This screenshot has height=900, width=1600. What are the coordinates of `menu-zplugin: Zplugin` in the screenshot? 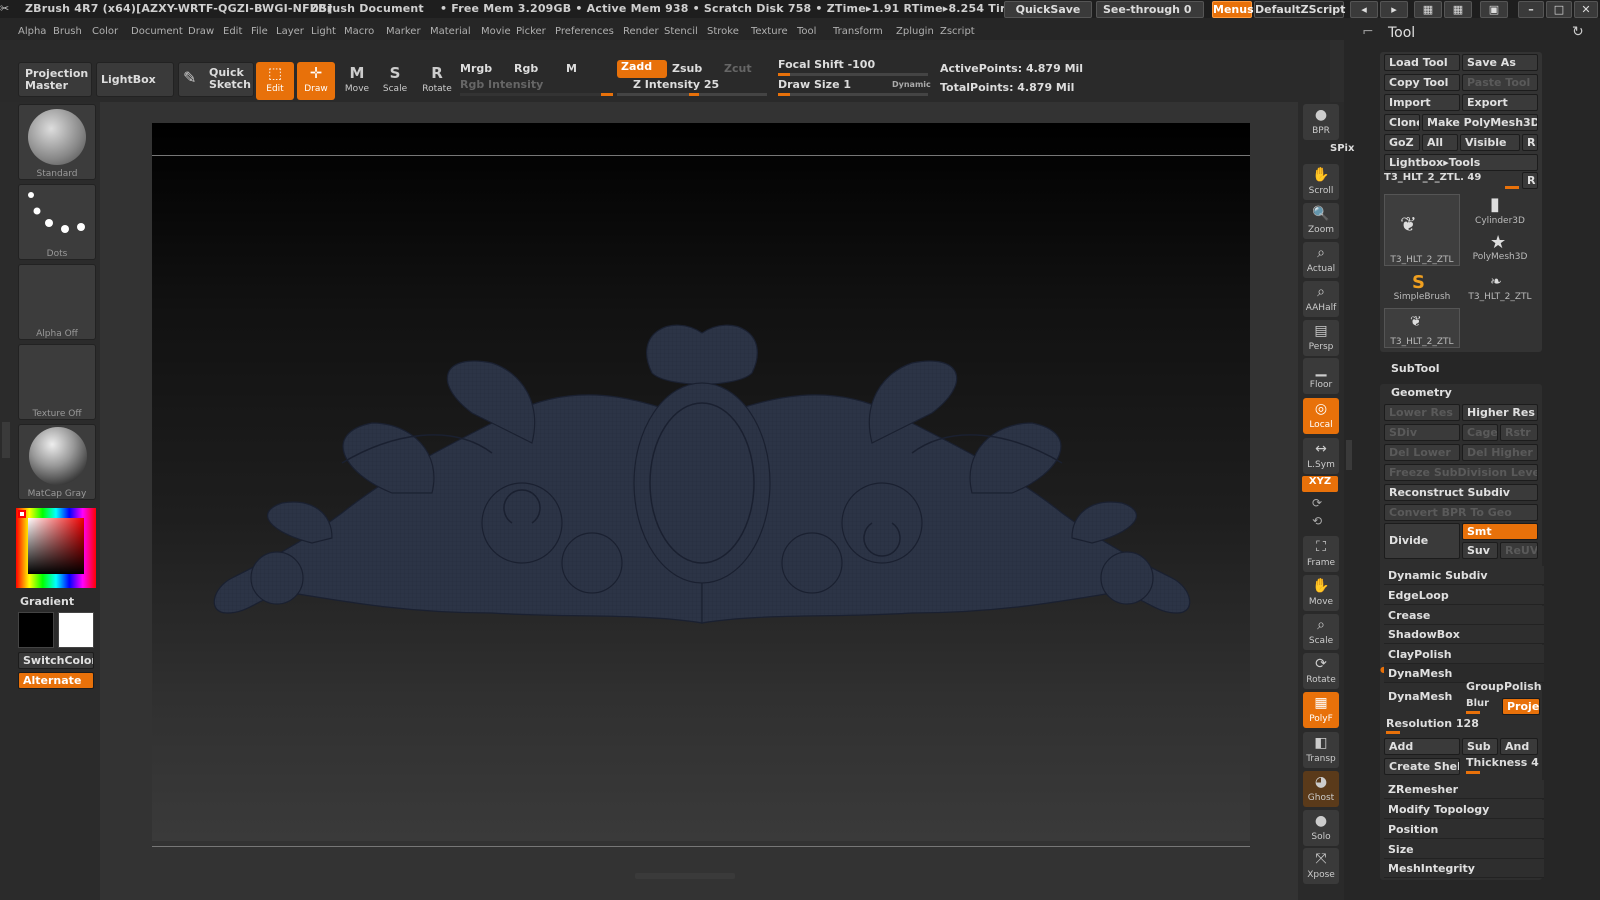 It's located at (915, 31).